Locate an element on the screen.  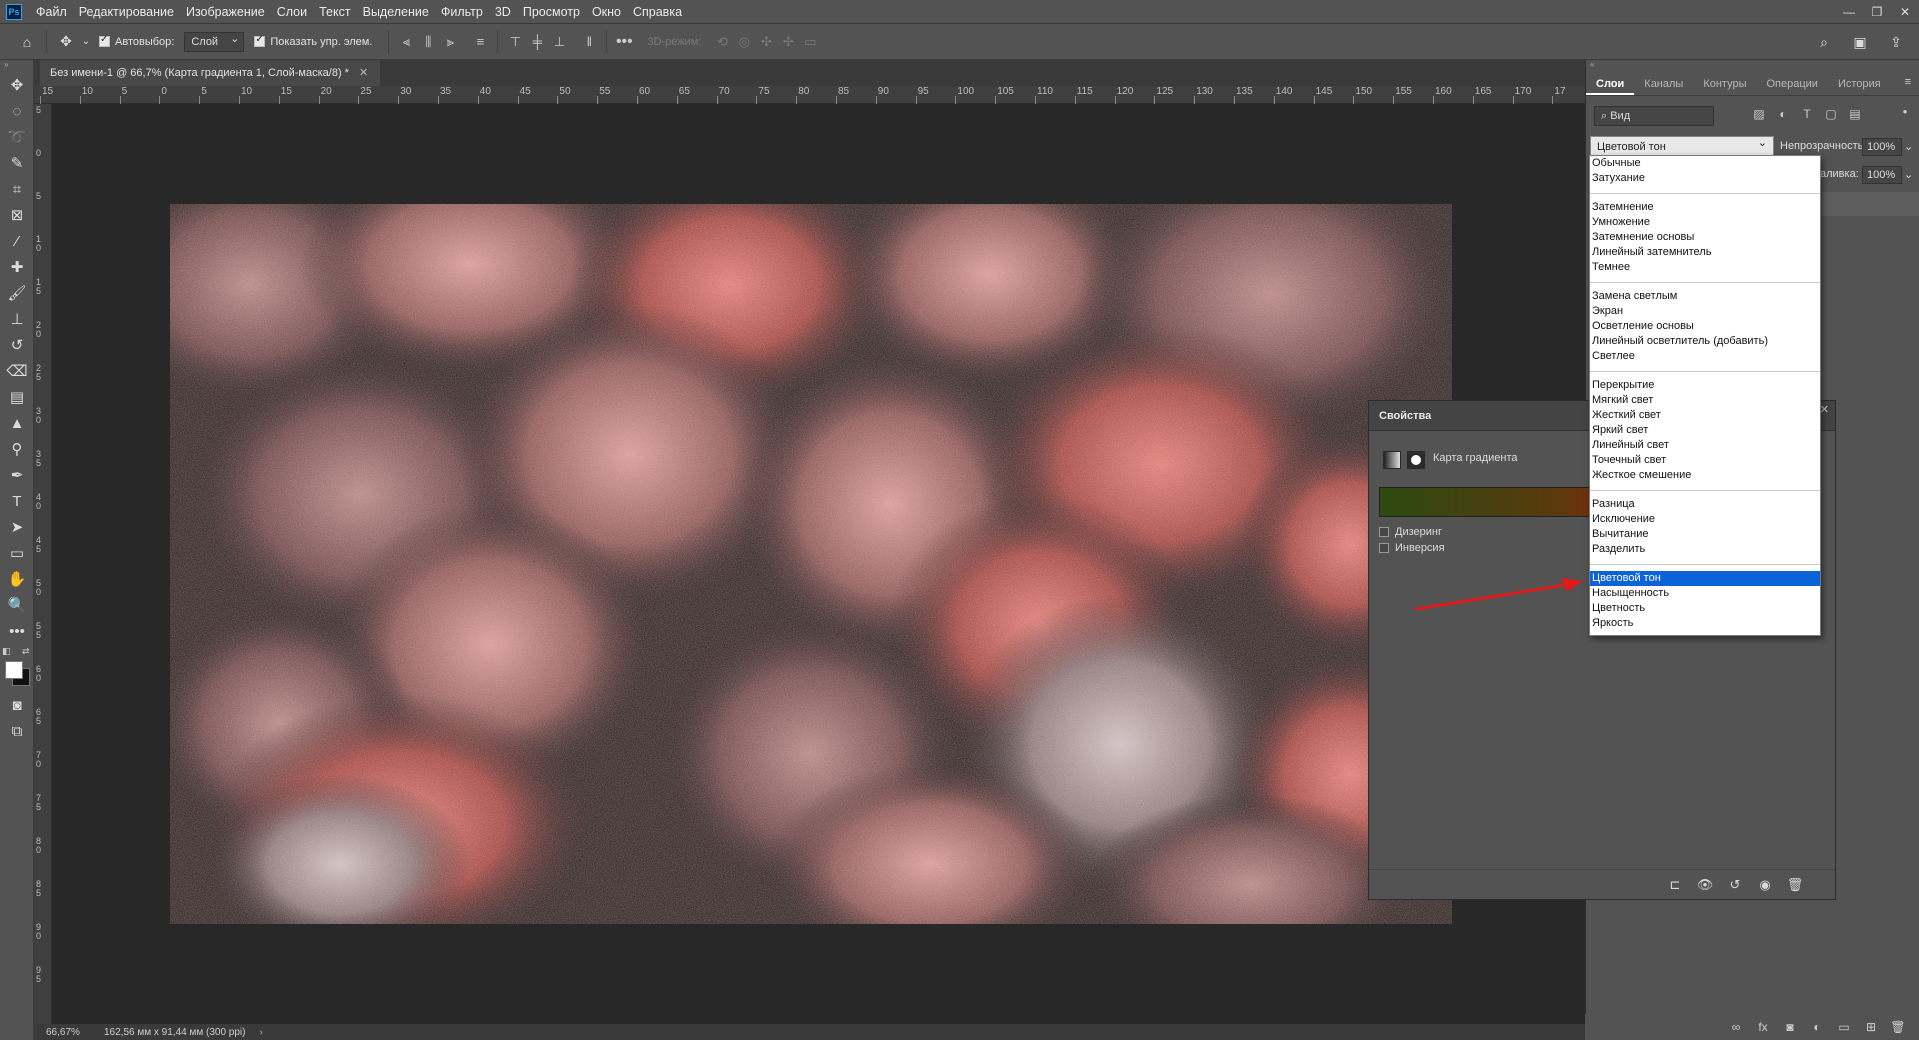
screen-mode-icon: ⧉ is located at coordinates (17, 731).